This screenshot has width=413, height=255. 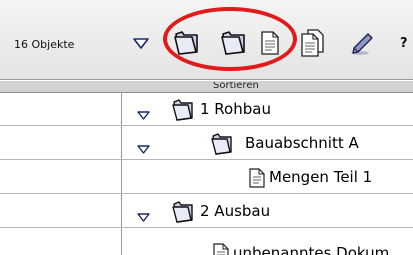 I want to click on list-item: 2 Ausbau, so click(x=206, y=211).